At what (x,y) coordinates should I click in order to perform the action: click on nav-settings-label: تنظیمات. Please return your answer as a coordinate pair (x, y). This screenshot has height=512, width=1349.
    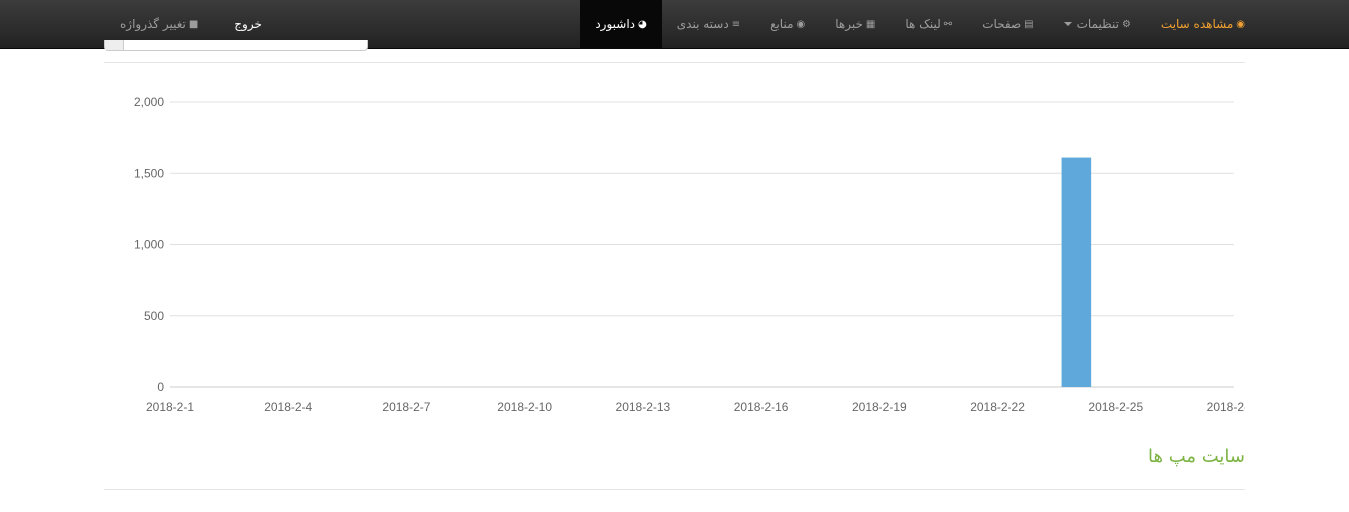
    Looking at the image, I should click on (1097, 24).